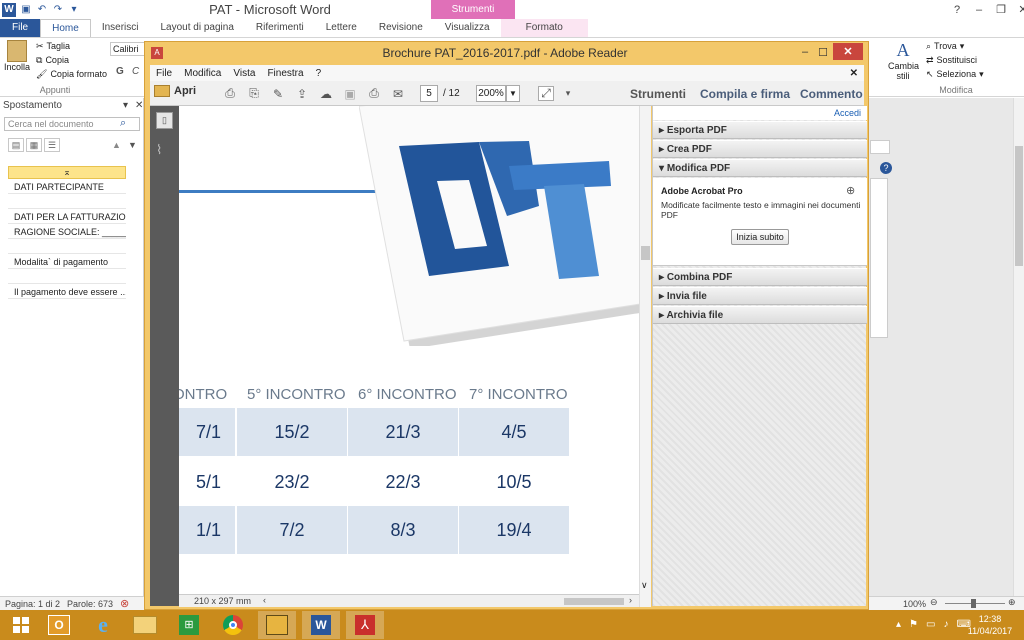 The height and width of the screenshot is (640, 1024). Describe the element at coordinates (513, 93) in the screenshot. I see `zoom-dropdown-icon: ▼` at that location.